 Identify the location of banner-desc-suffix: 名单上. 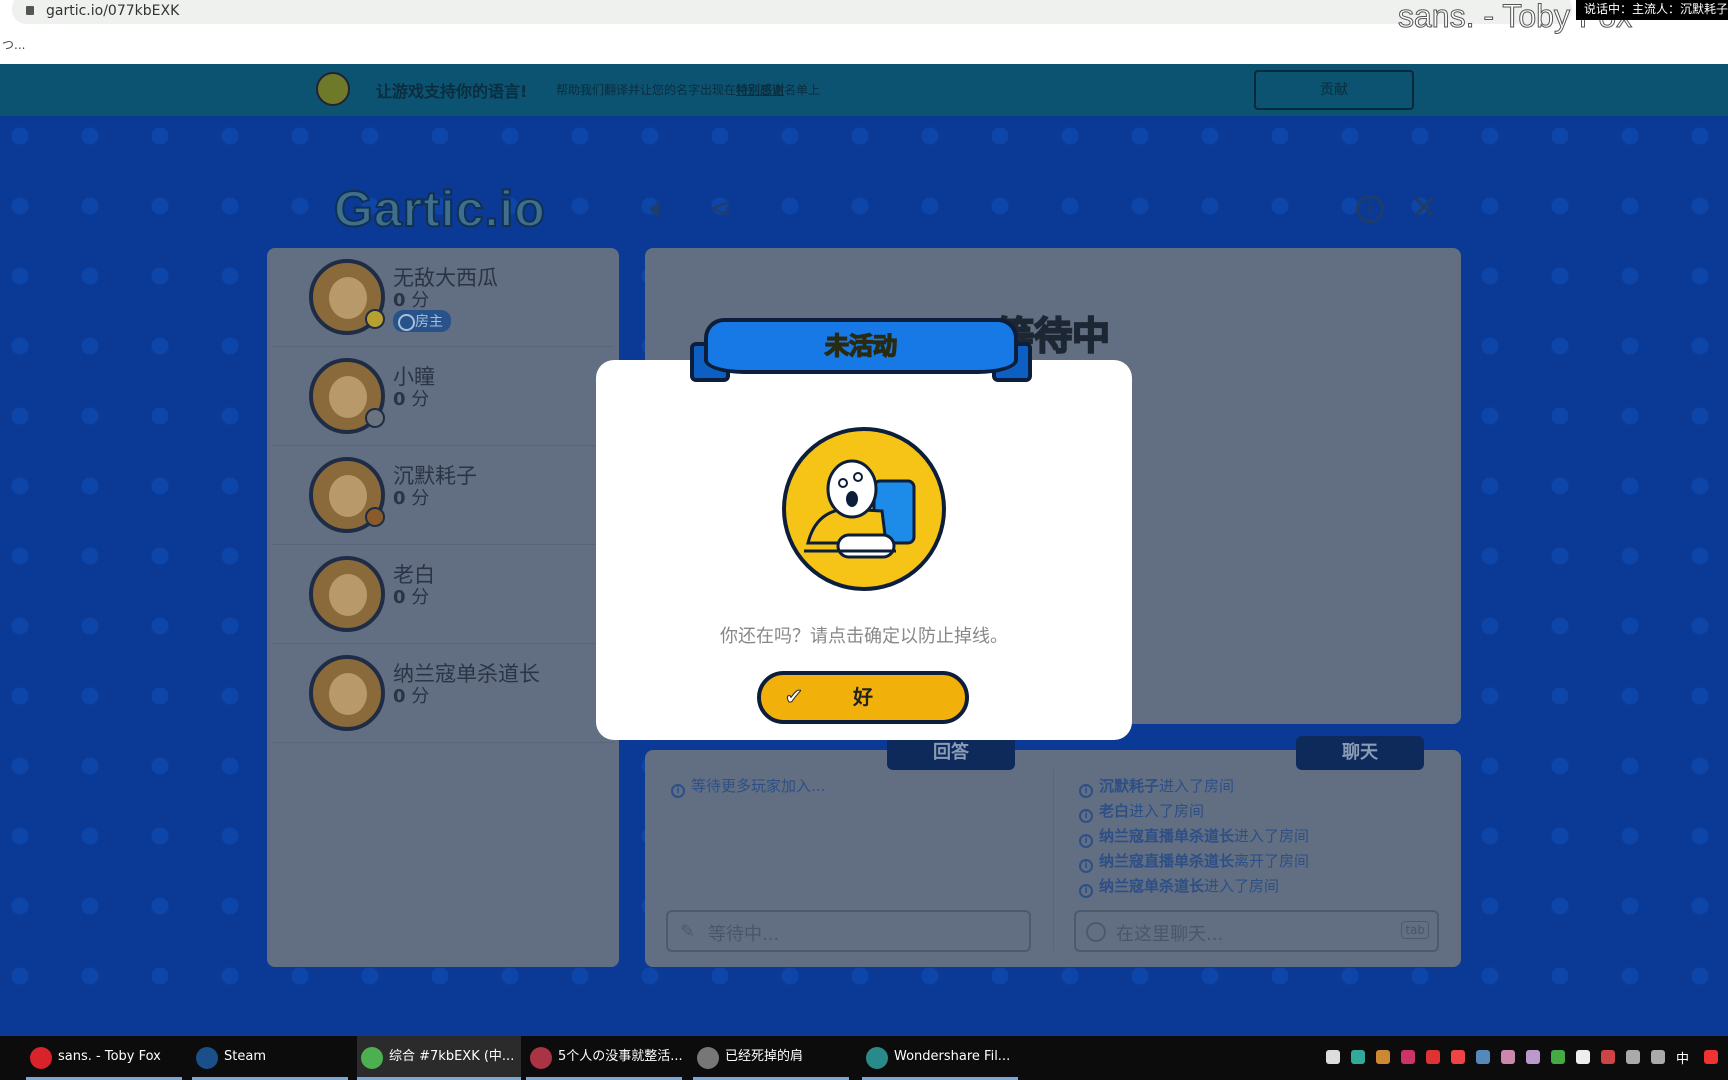
(802, 90).